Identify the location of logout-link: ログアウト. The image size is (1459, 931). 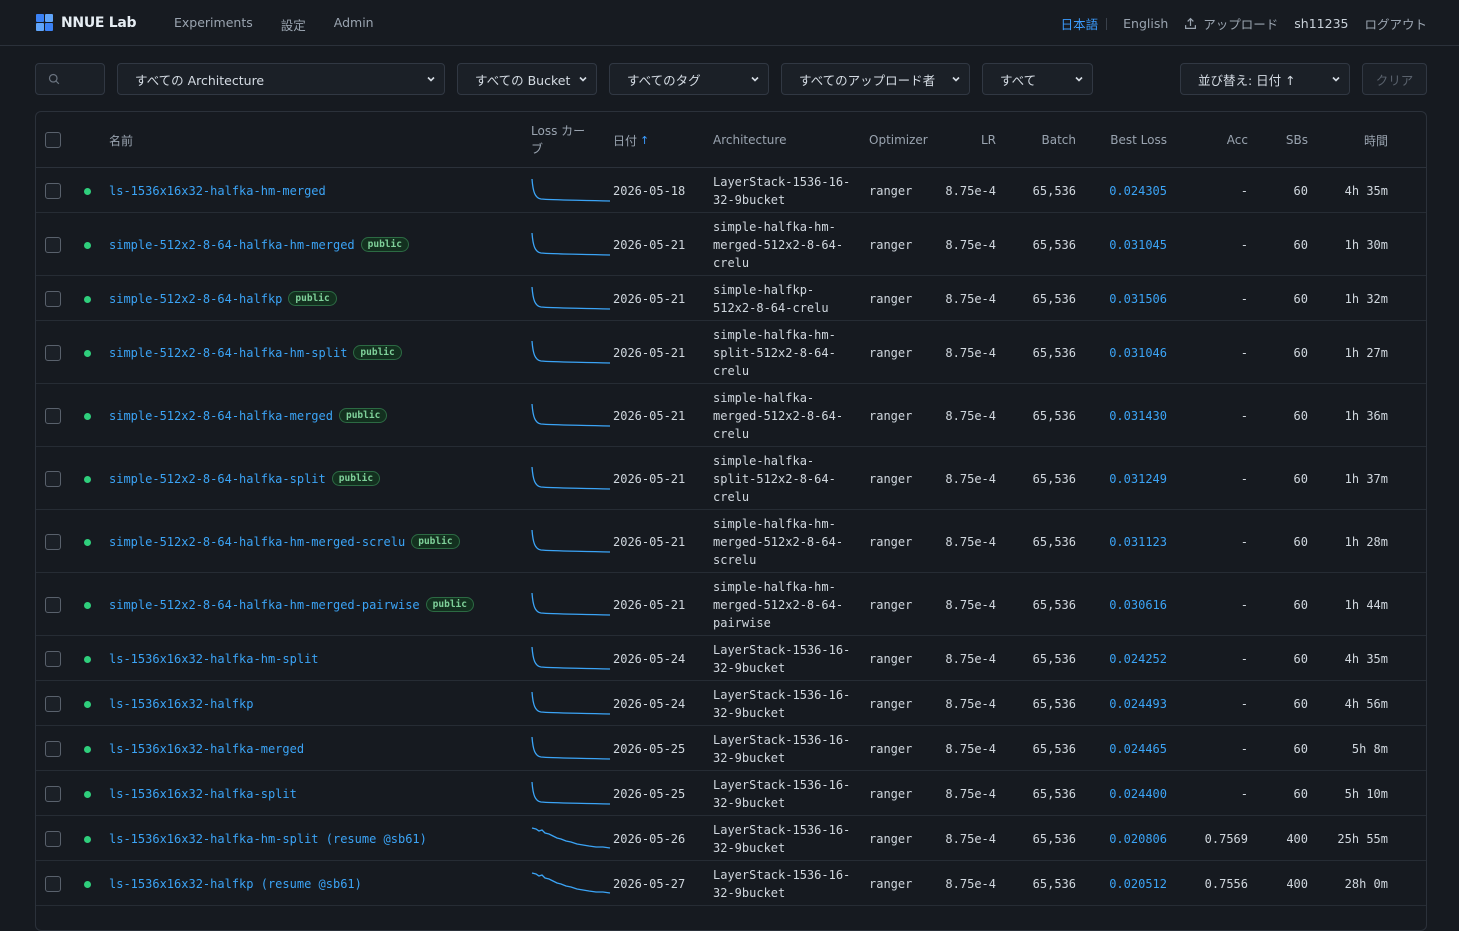
(1395, 23).